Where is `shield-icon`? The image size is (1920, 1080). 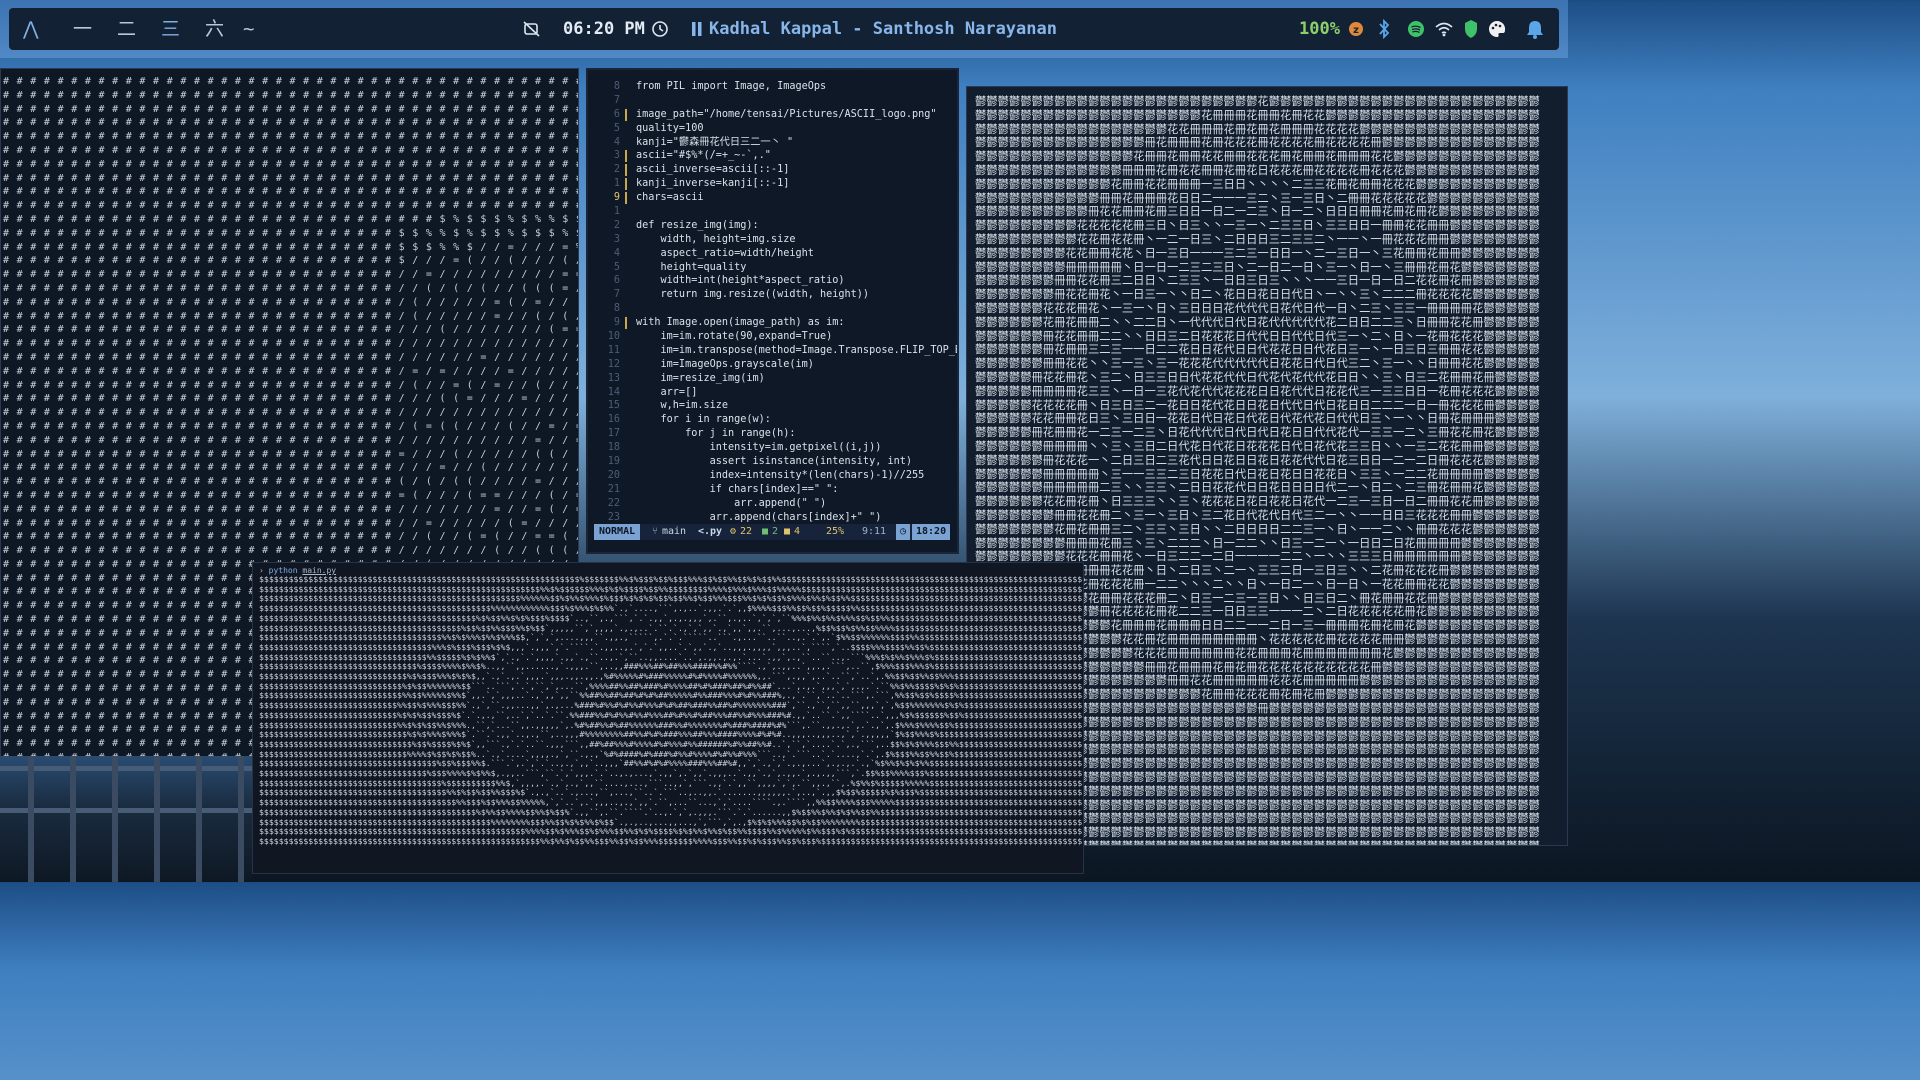 shield-icon is located at coordinates (1471, 29).